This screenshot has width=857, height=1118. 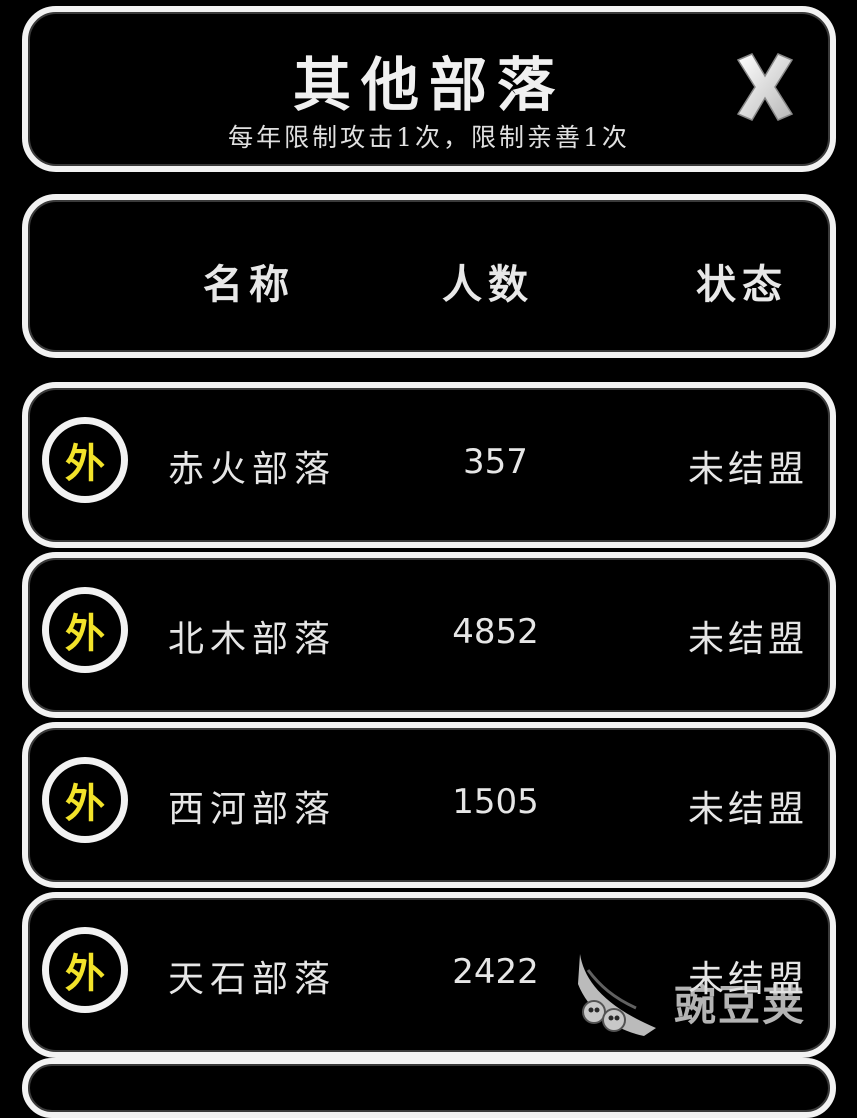 What do you see at coordinates (429, 1088) in the screenshot?
I see `tribe-row-partial` at bounding box center [429, 1088].